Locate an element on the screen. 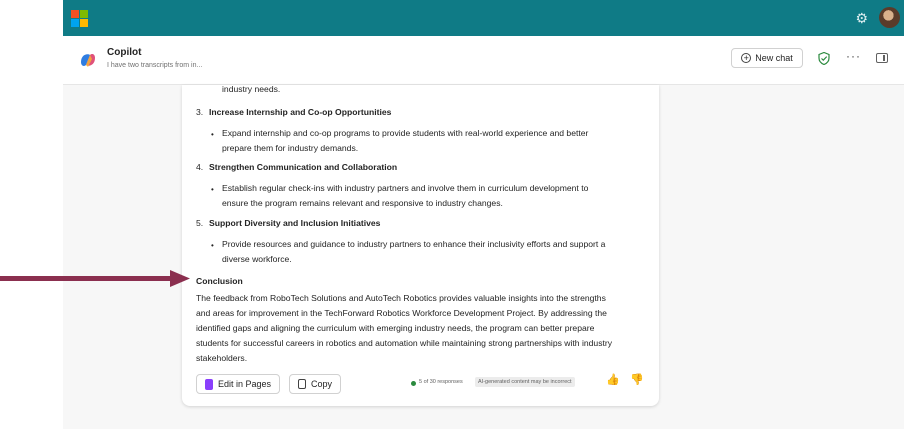  thumbs-down-icon: 👎 is located at coordinates (637, 379).